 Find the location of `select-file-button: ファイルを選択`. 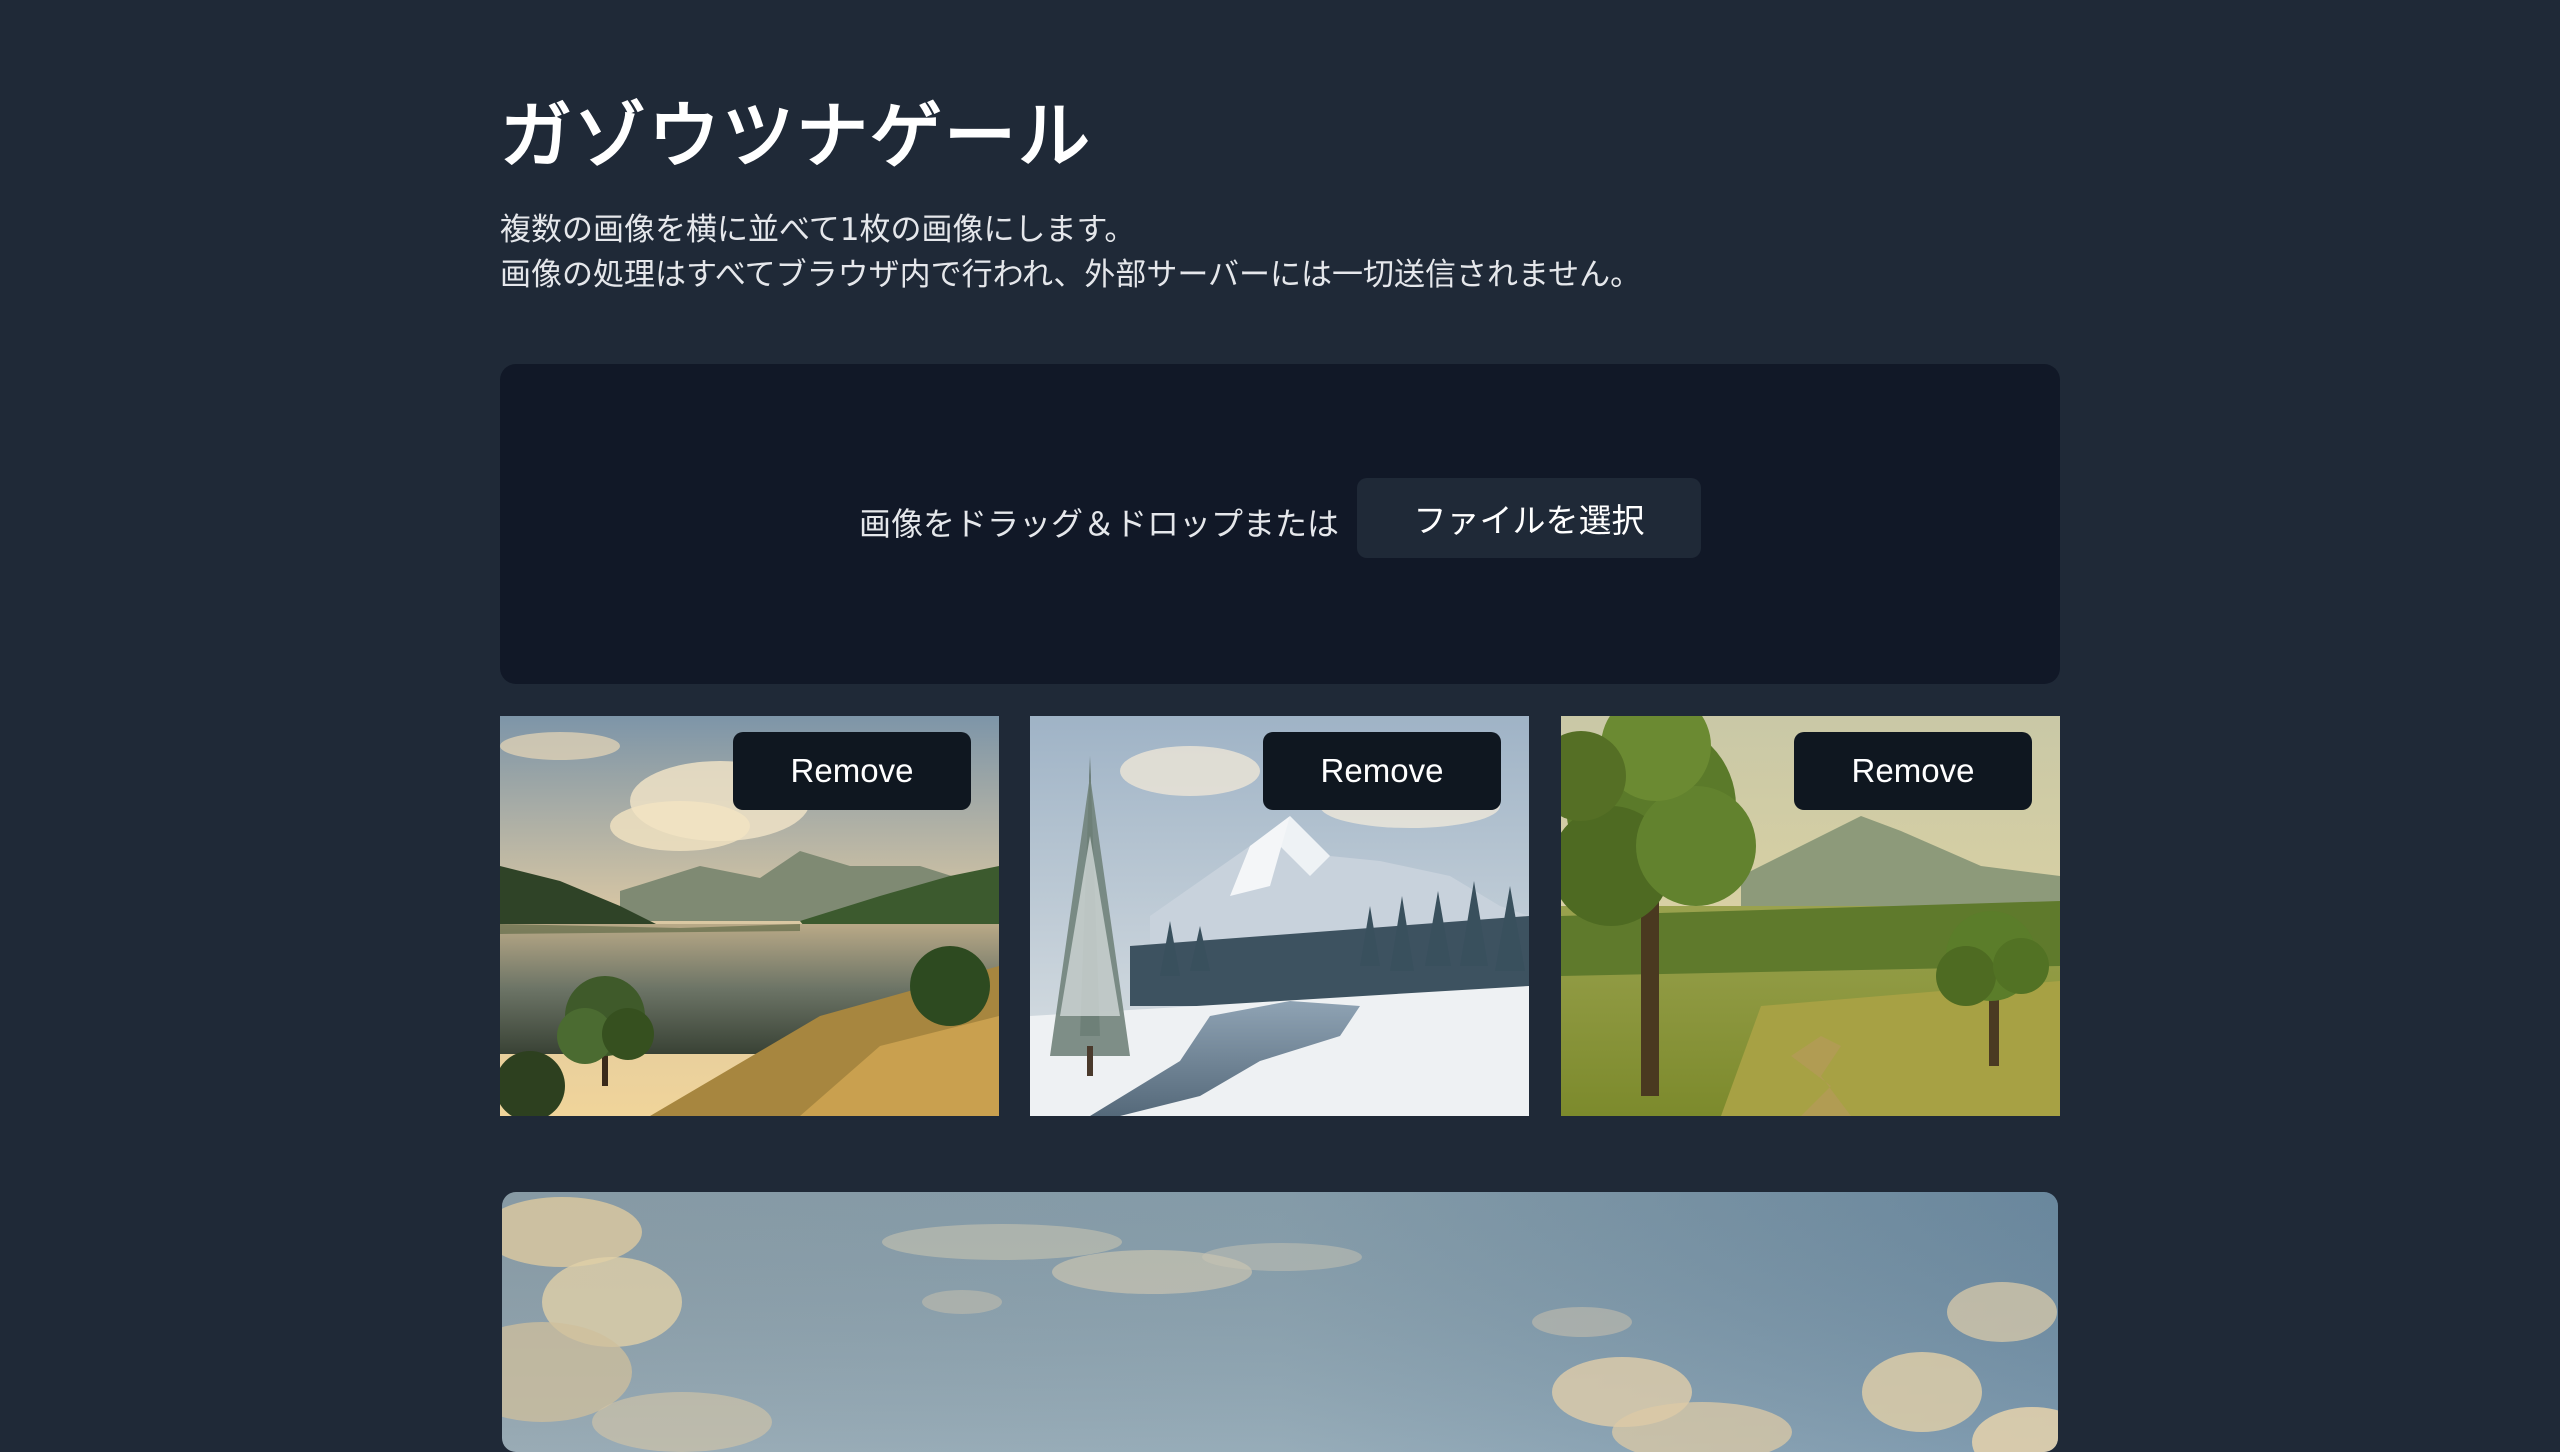

select-file-button: ファイルを選択 is located at coordinates (1529, 518).